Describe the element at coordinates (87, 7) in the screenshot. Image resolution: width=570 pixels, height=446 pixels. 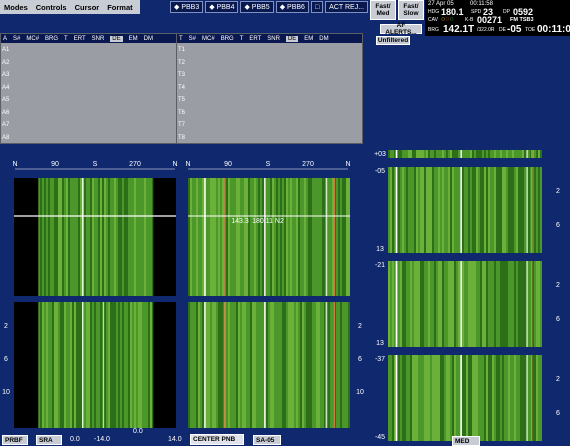
I see `menu-cursor: Cursor` at that location.